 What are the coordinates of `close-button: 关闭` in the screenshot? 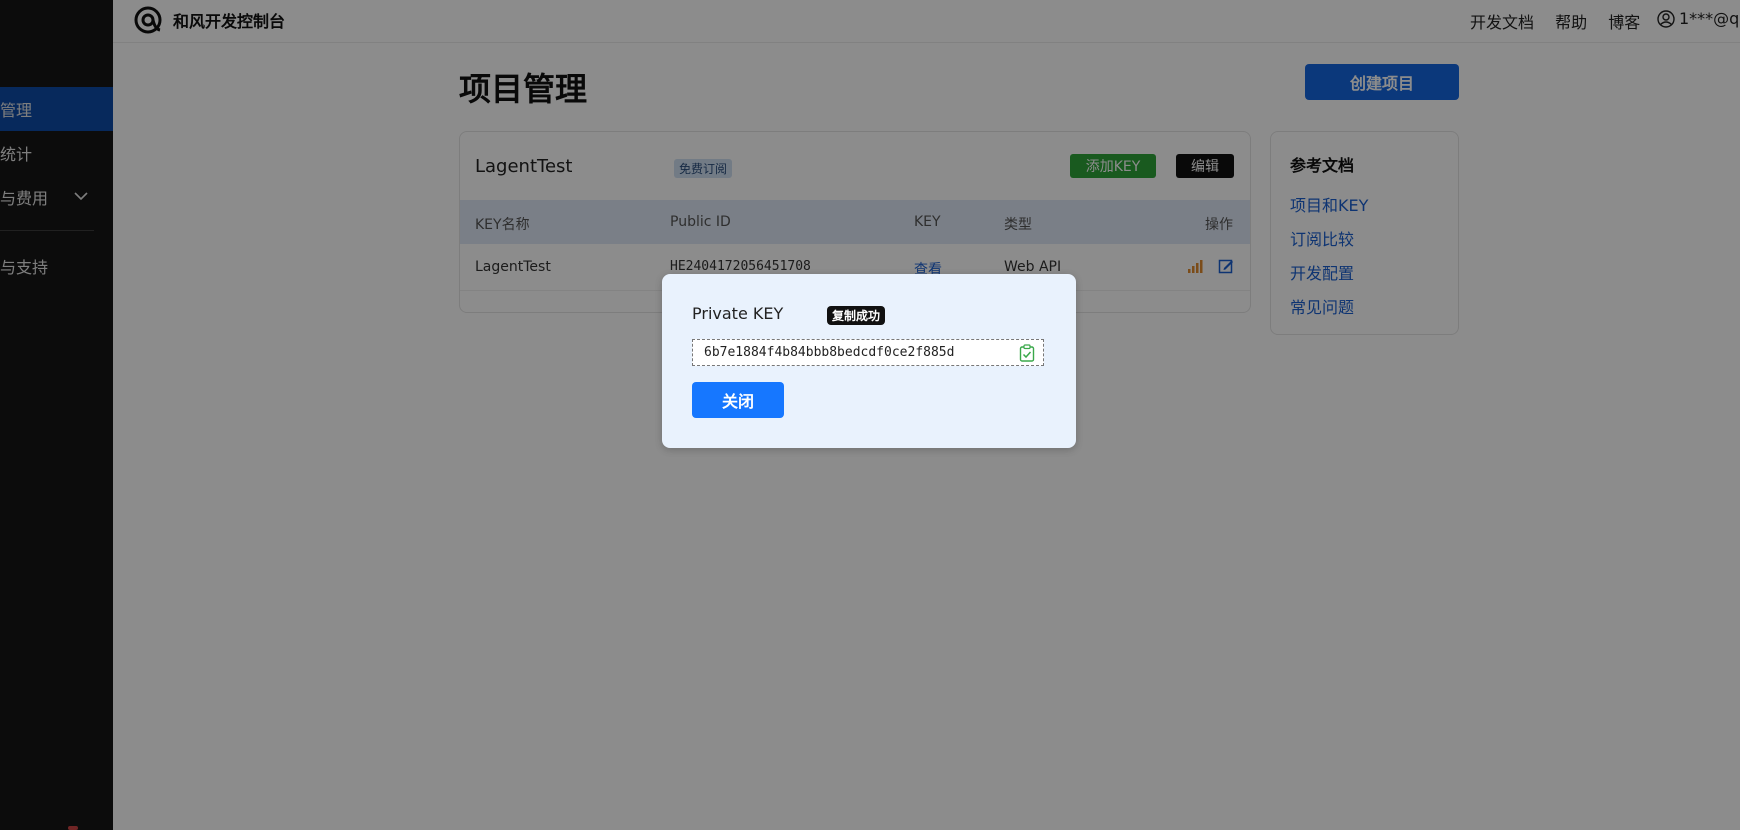 It's located at (738, 400).